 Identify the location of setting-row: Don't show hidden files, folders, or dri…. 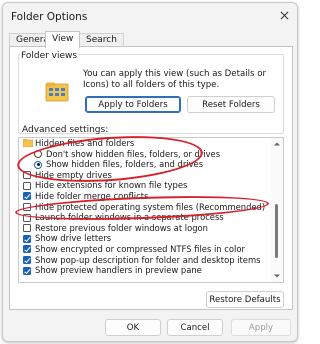
(145, 154).